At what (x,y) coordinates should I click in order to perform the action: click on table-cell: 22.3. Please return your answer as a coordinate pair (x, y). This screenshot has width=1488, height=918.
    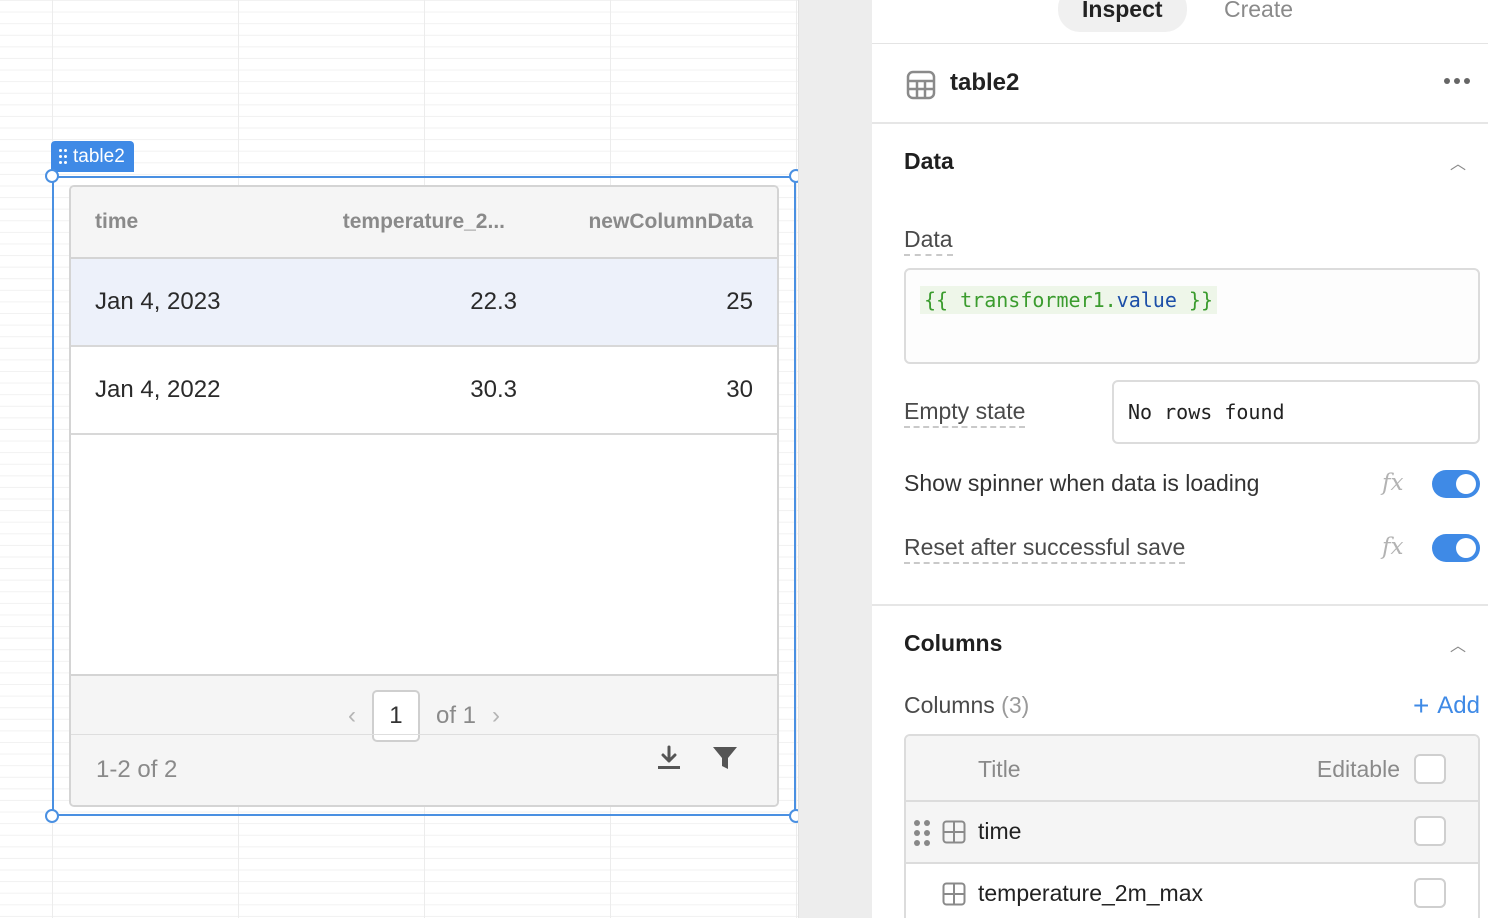
    Looking at the image, I should click on (493, 301).